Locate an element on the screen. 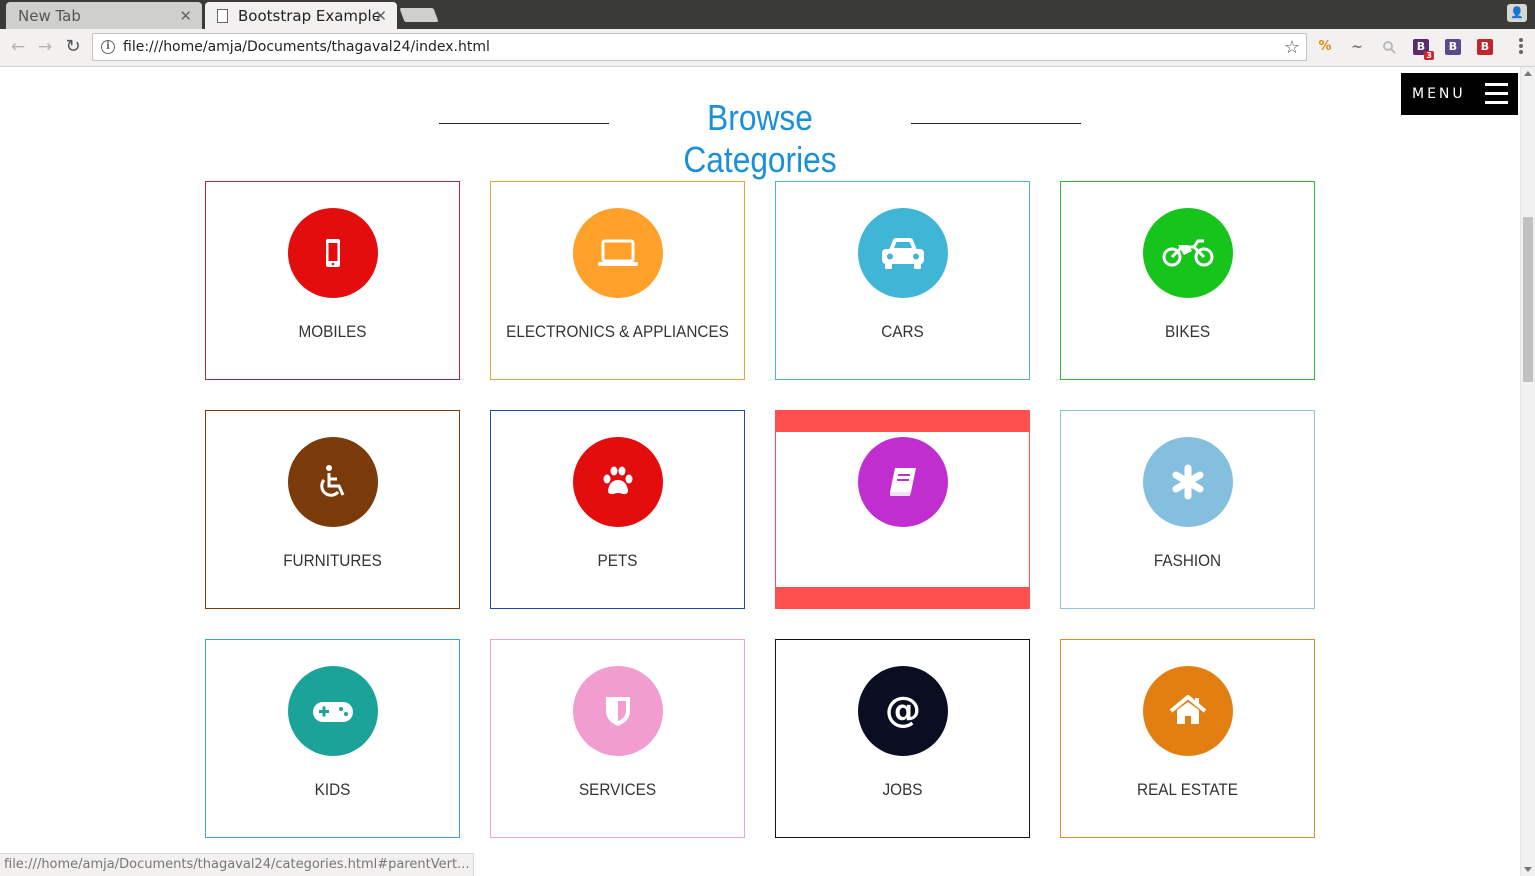 This screenshot has height=876, width=1535. category-card-furnitures: FURNITURES is located at coordinates (332, 509).